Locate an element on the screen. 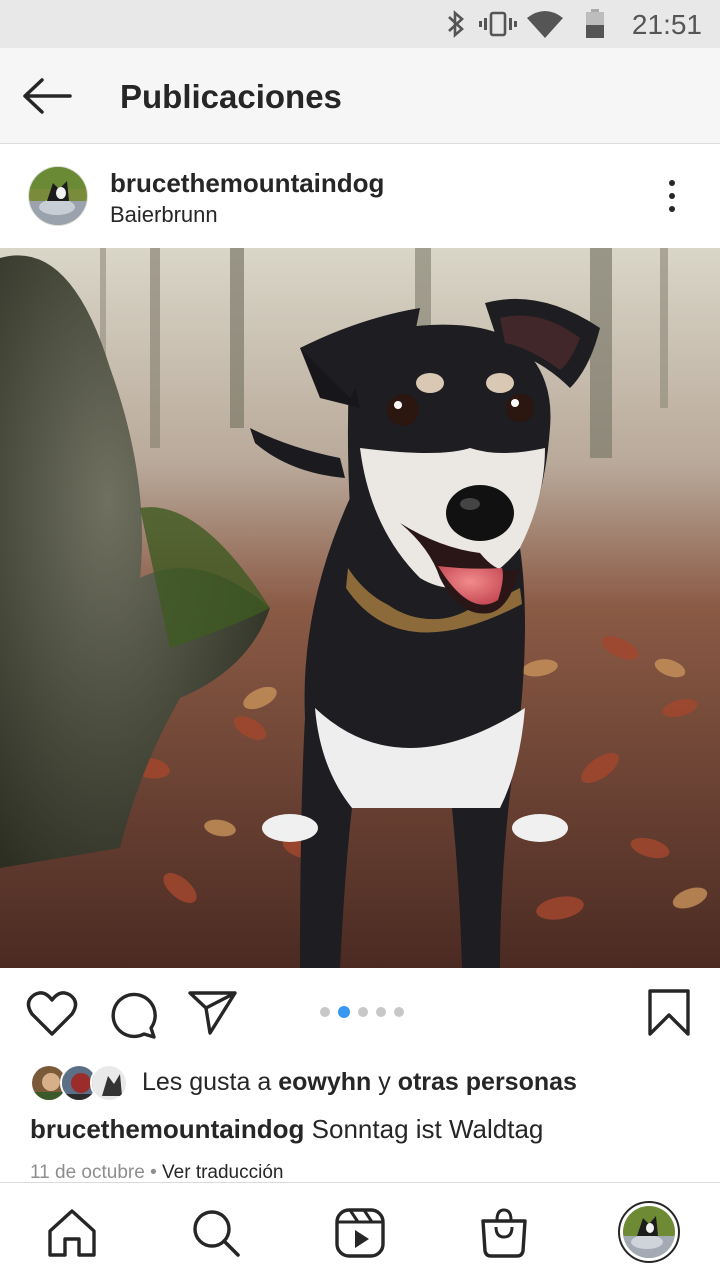  bottom-navigation is located at coordinates (360, 1231).